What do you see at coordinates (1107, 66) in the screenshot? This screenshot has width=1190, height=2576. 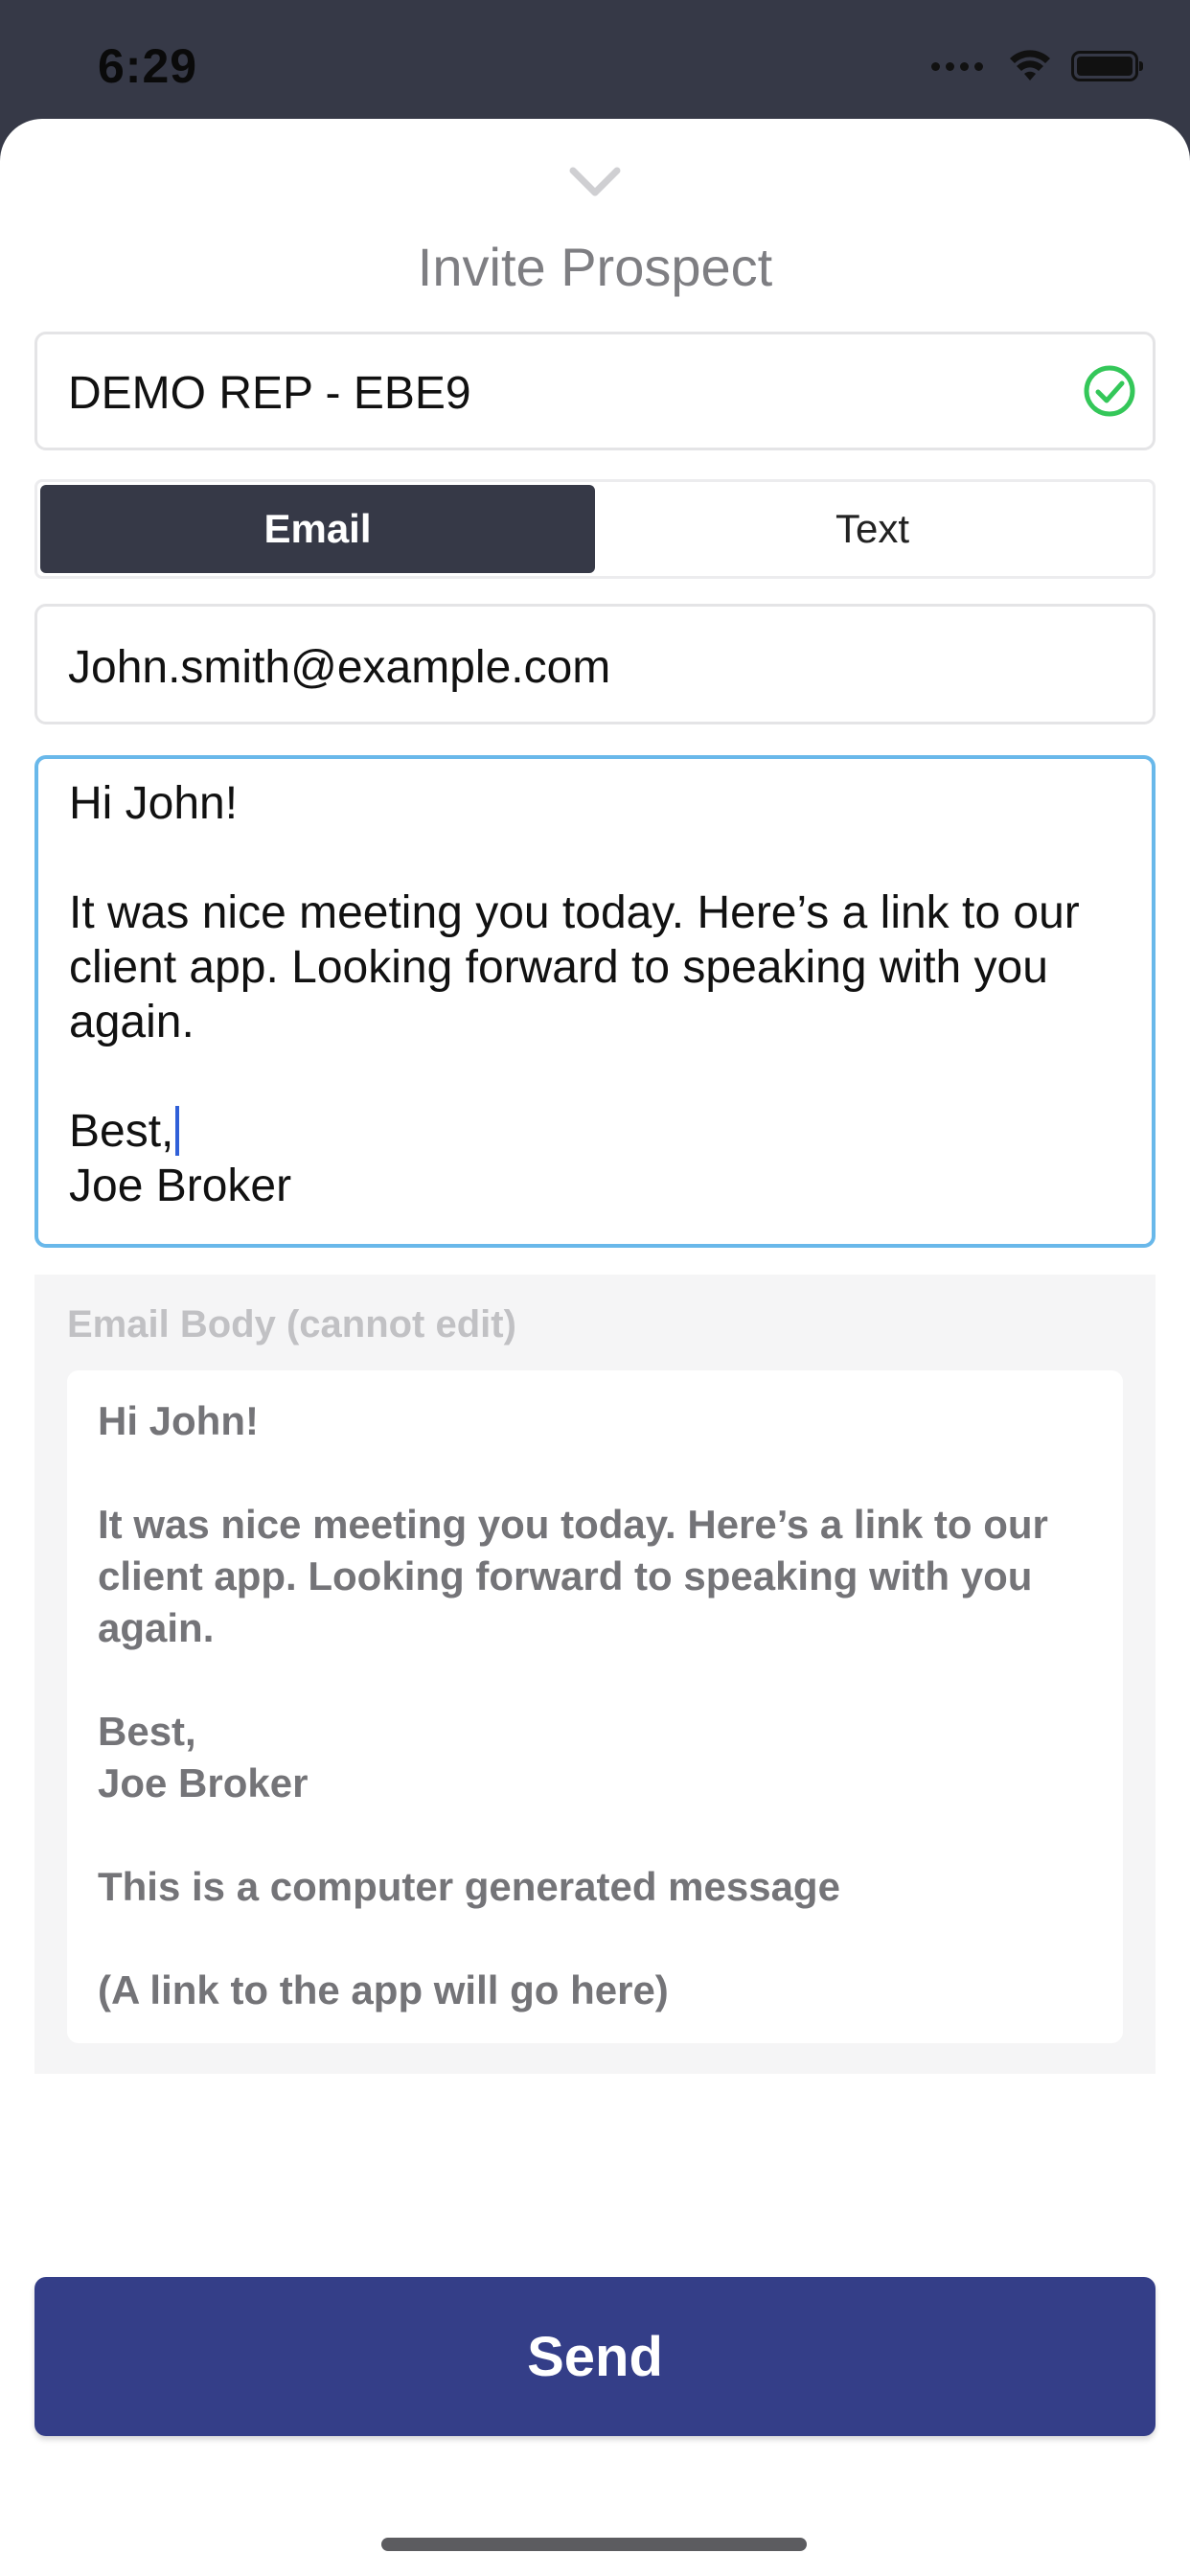 I see `battery-icon` at bounding box center [1107, 66].